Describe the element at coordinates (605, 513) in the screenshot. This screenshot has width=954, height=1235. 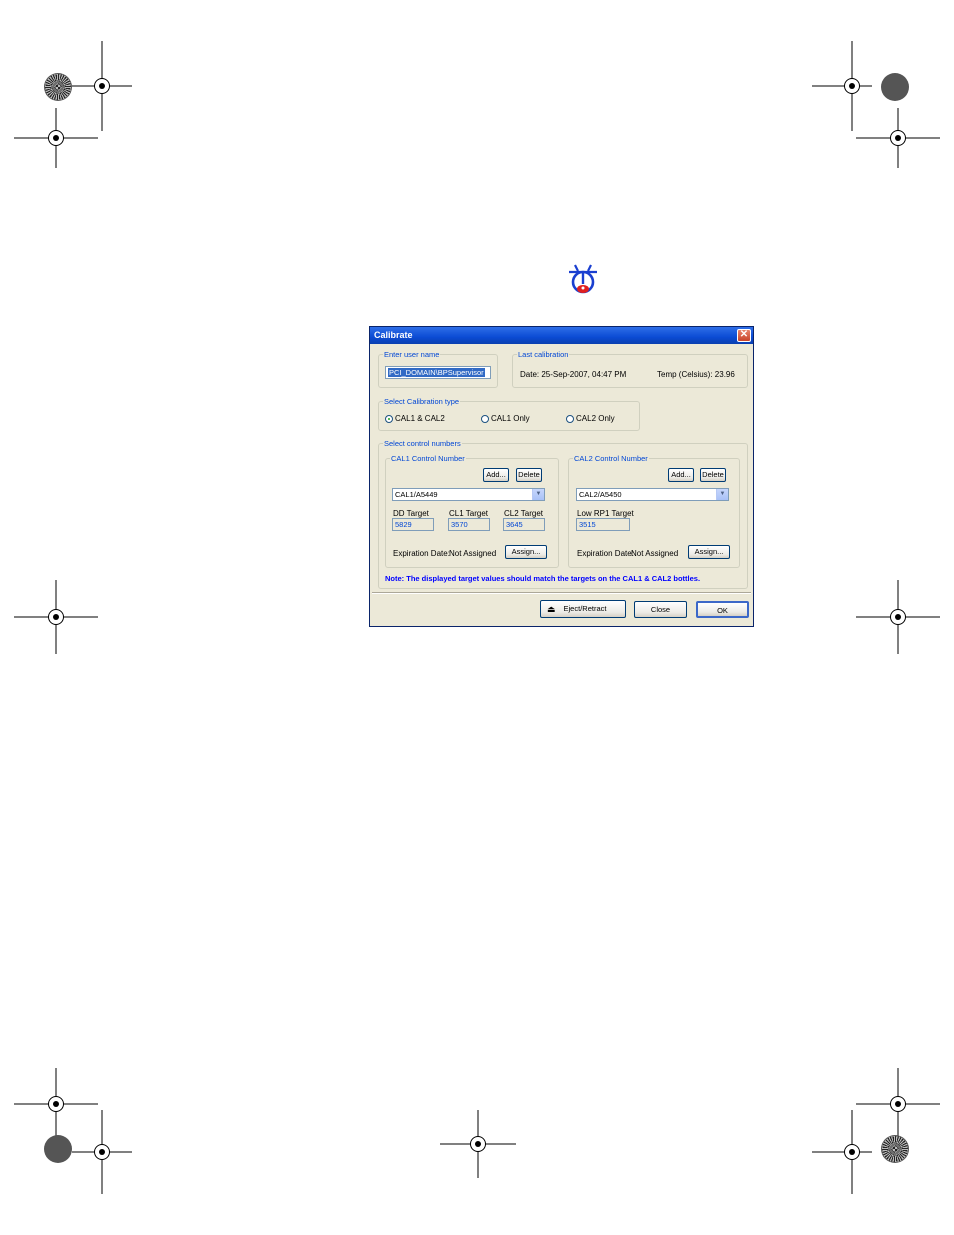
I see `cal2-target-label-low-rp1: Low RP1 Target` at that location.